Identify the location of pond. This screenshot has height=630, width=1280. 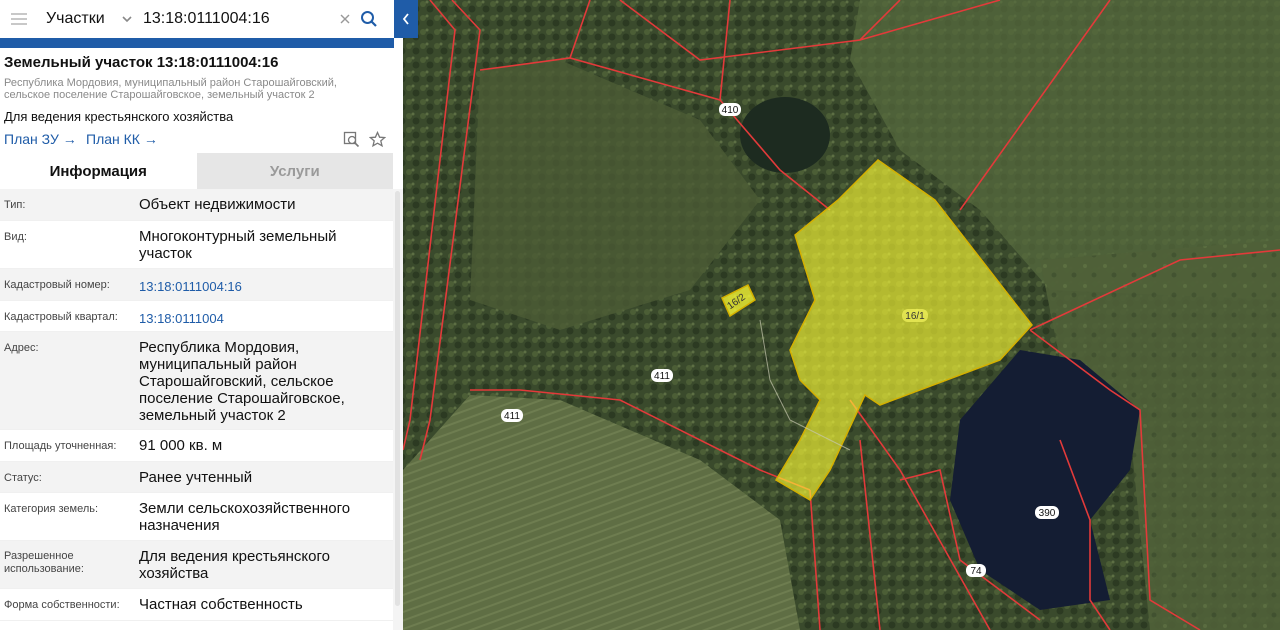
(785, 135).